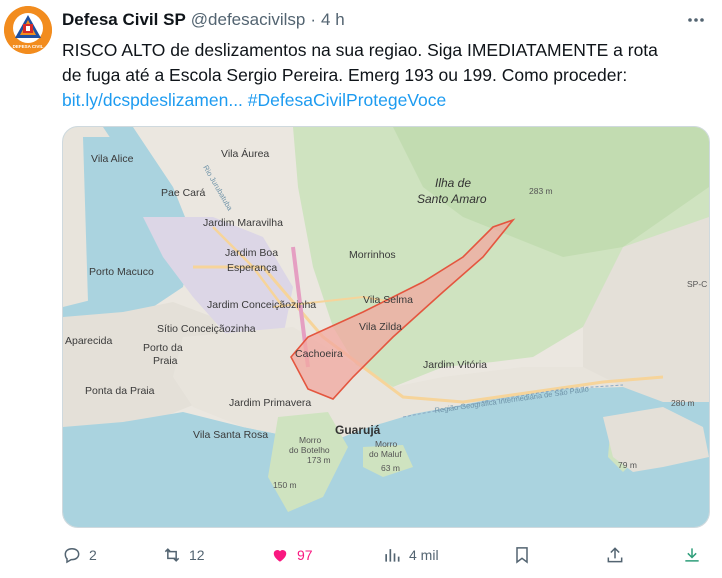 The width and height of the screenshot is (722, 578). I want to click on map-label-vila-santa-rosa: Vila Santa Rosa, so click(230, 435).